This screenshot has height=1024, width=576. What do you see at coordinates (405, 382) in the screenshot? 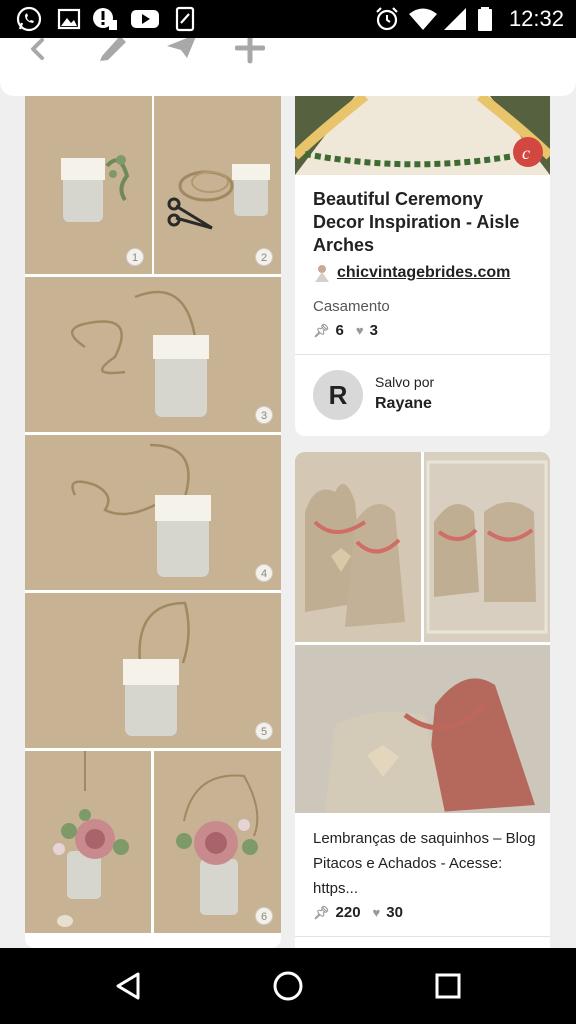
I see `saved-by-label: Salvo por` at bounding box center [405, 382].